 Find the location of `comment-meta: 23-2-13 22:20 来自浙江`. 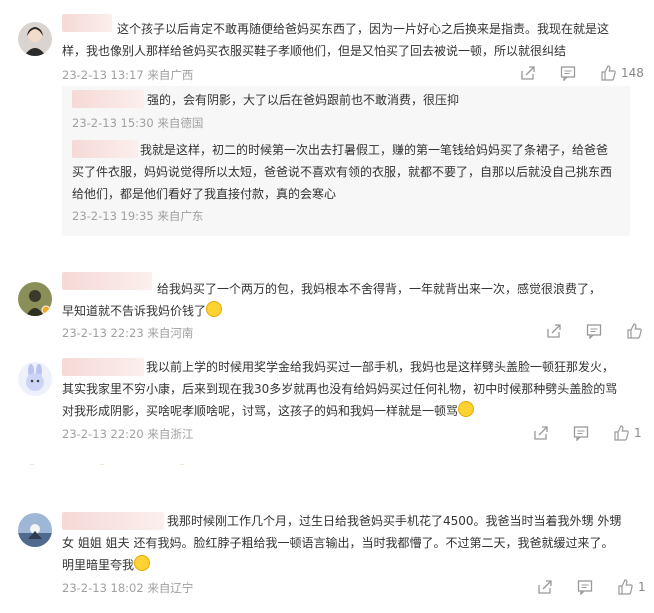

comment-meta: 23-2-13 22:20 来自浙江 is located at coordinates (128, 434).